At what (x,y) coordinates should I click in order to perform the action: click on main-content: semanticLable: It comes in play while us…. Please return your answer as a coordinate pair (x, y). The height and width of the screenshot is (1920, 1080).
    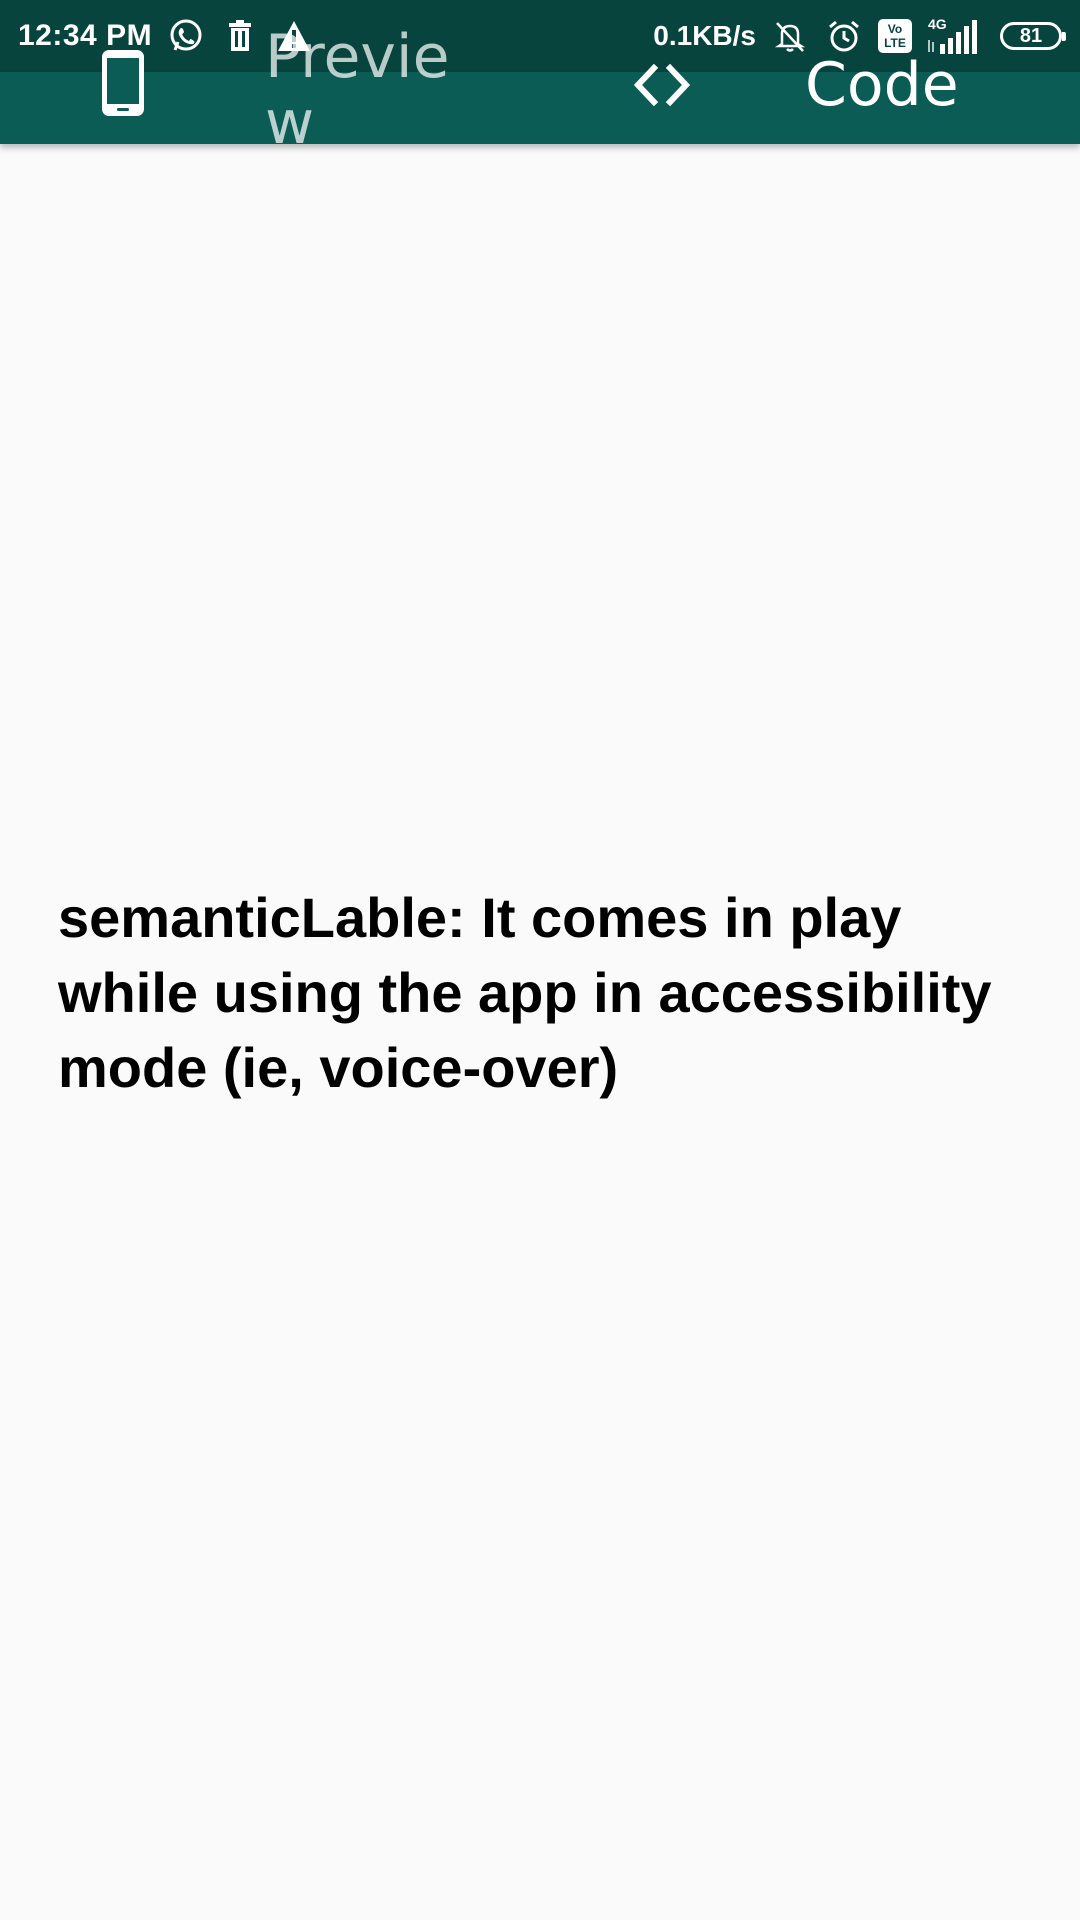
    Looking at the image, I should click on (538, 992).